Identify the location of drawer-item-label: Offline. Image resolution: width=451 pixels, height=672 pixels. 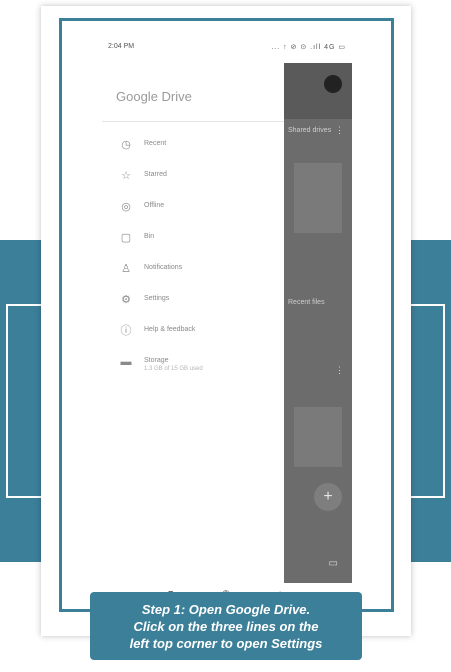
(154, 205).